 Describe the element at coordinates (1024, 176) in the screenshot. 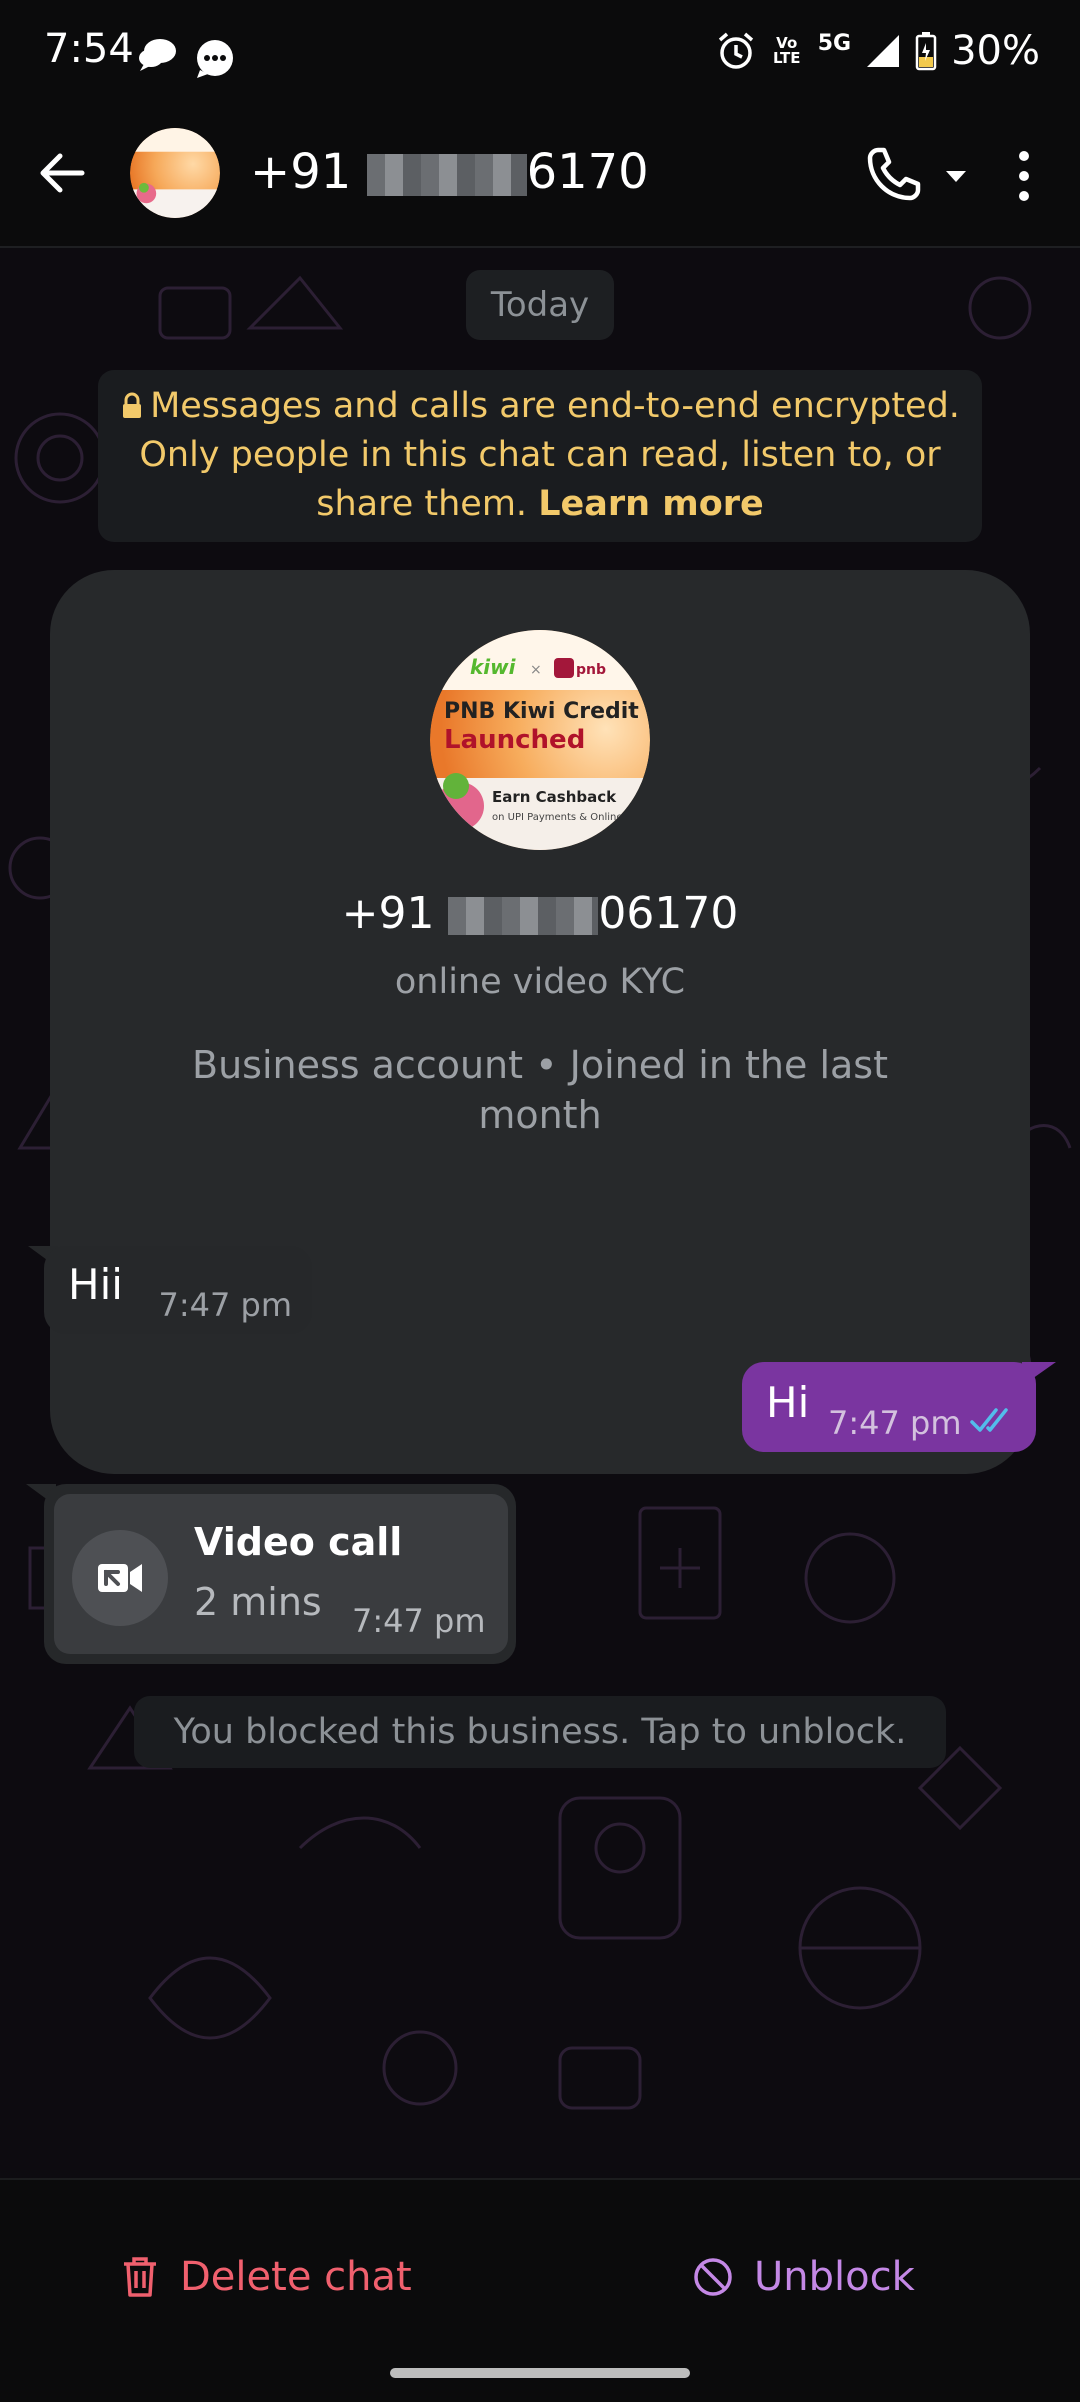

I see `more-vert-icon` at that location.